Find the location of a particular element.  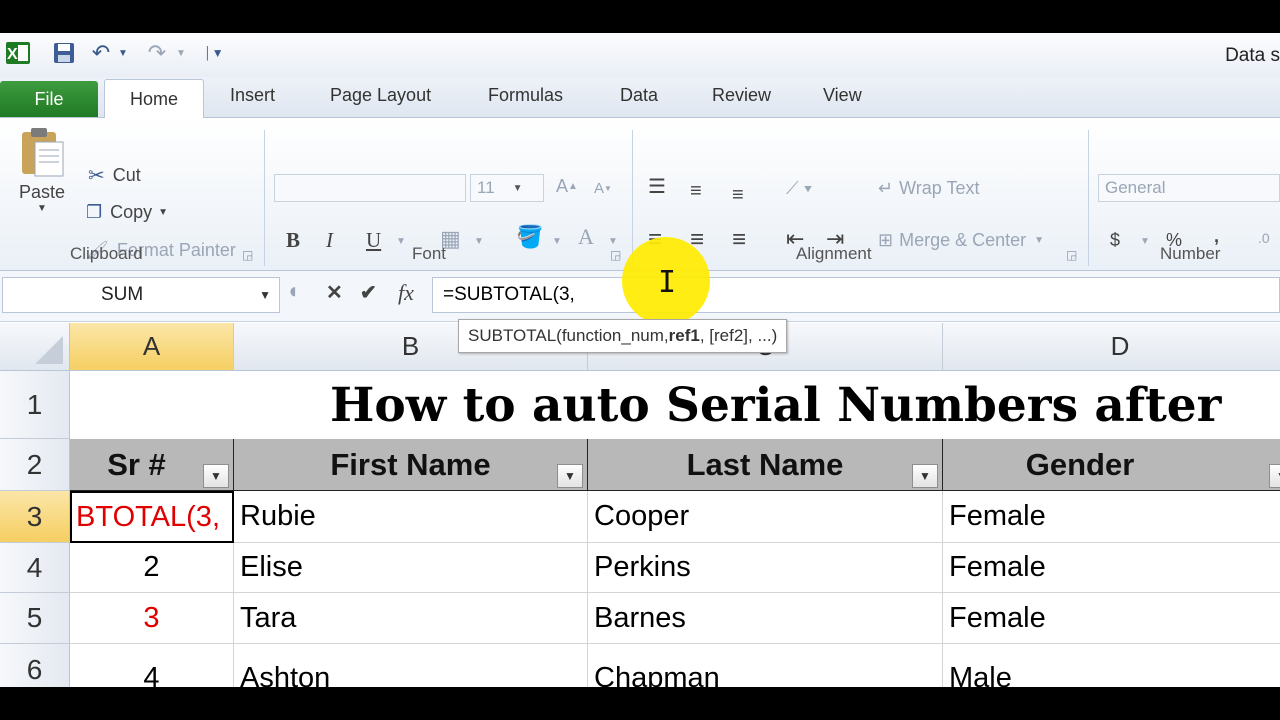

enter-icon: ✔ is located at coordinates (368, 292).